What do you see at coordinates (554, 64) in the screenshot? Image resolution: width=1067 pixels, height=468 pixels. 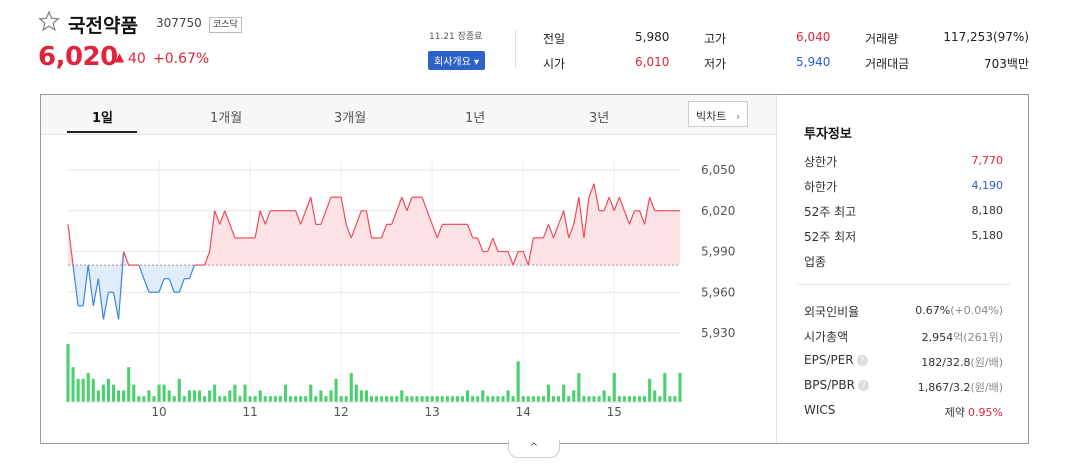 I see `summary-label-open: 시가` at bounding box center [554, 64].